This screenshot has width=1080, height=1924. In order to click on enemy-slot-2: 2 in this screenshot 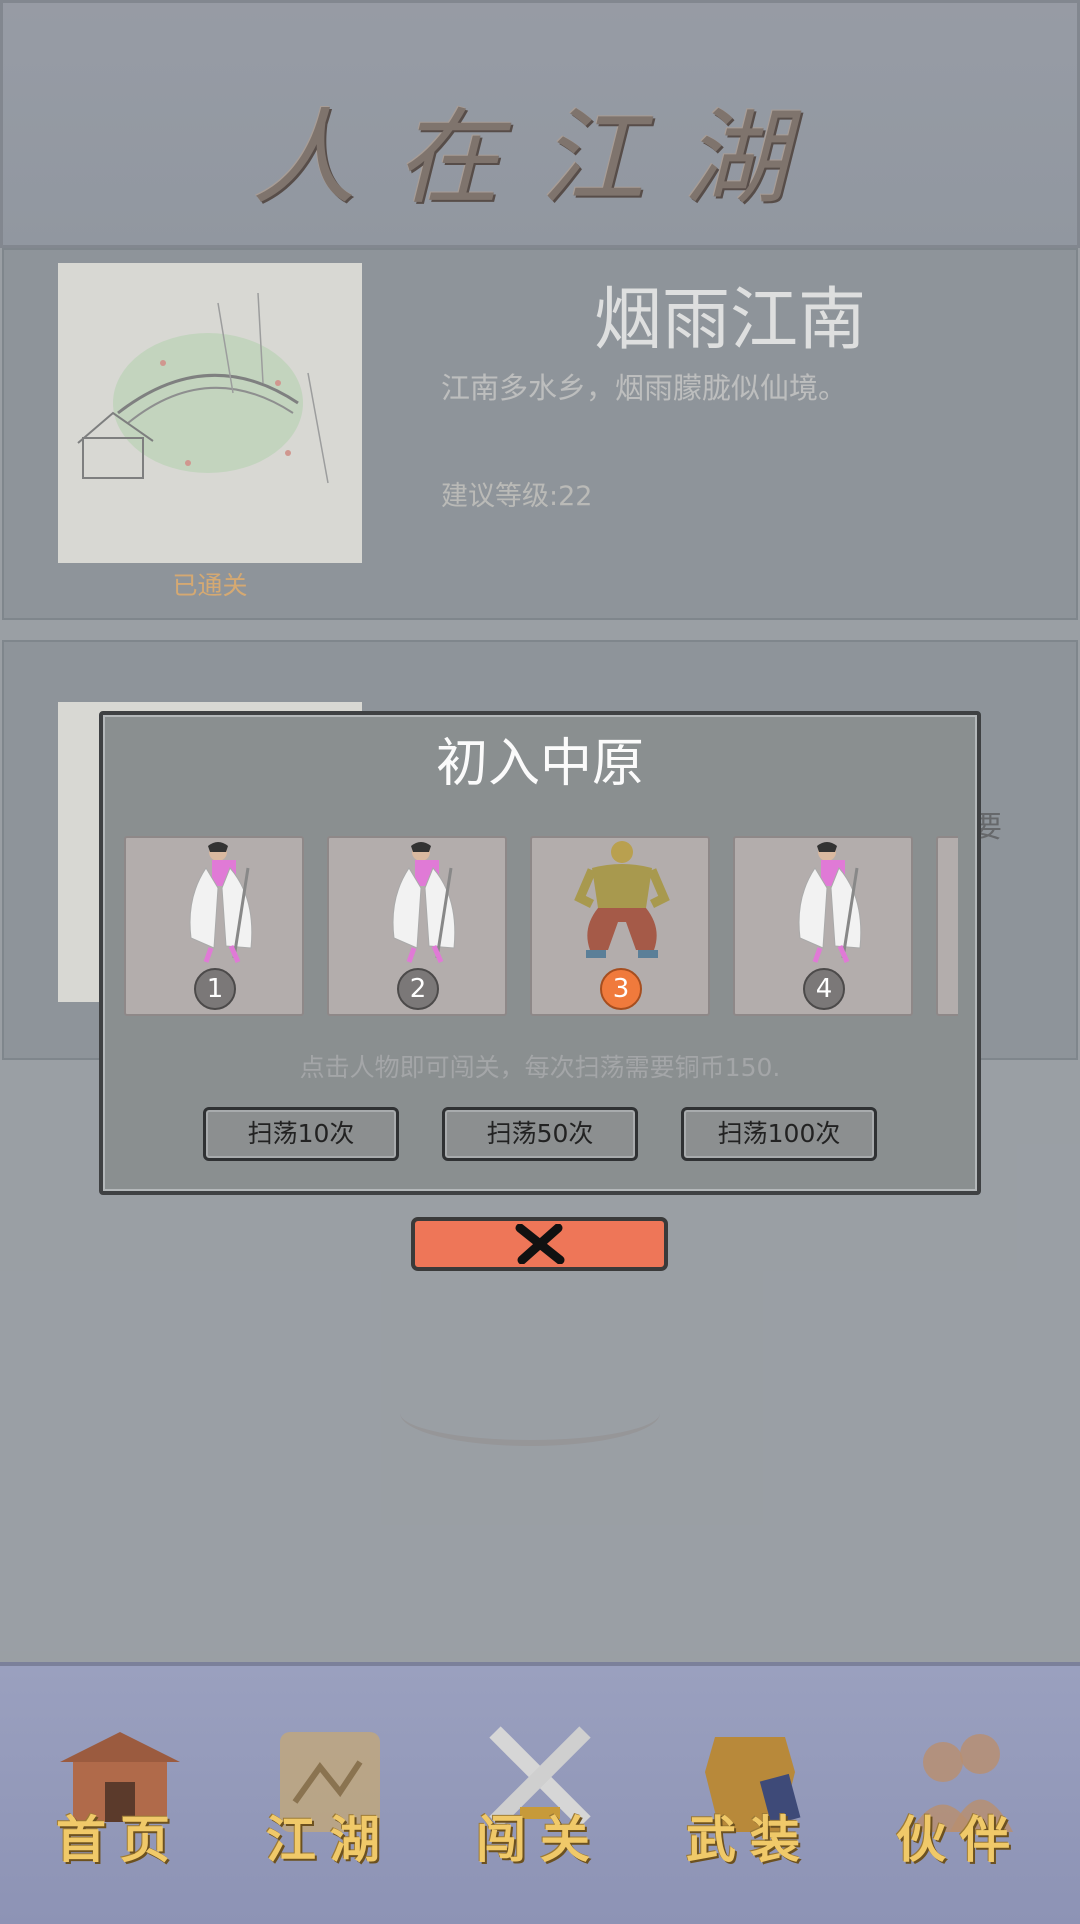, I will do `click(417, 926)`.